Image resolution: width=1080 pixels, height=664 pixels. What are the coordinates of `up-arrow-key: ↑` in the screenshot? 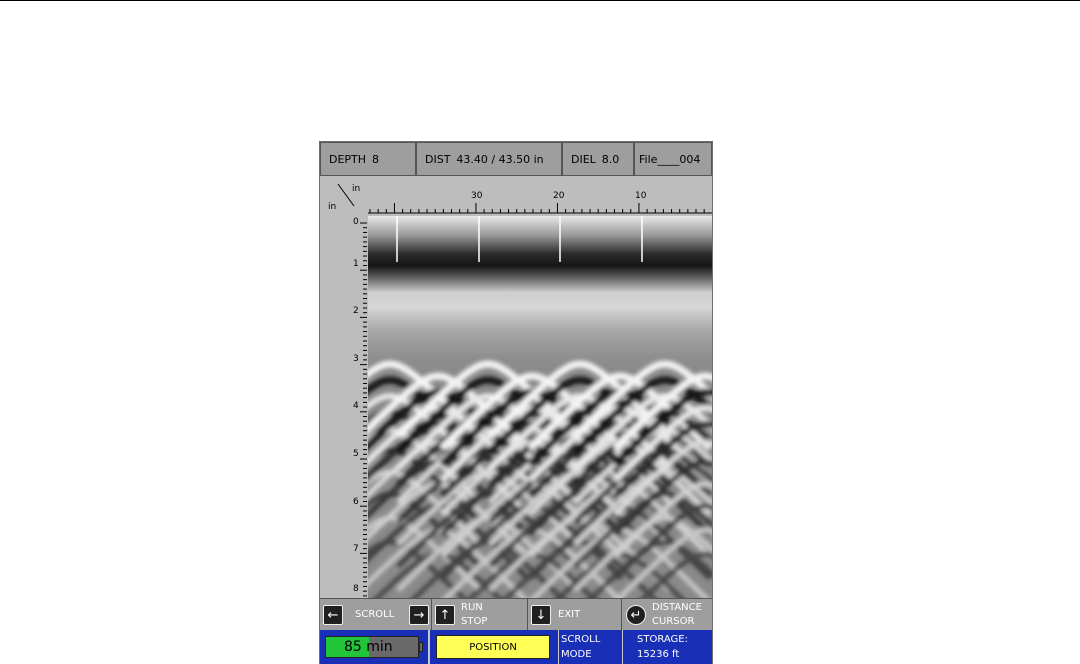 It's located at (445, 615).